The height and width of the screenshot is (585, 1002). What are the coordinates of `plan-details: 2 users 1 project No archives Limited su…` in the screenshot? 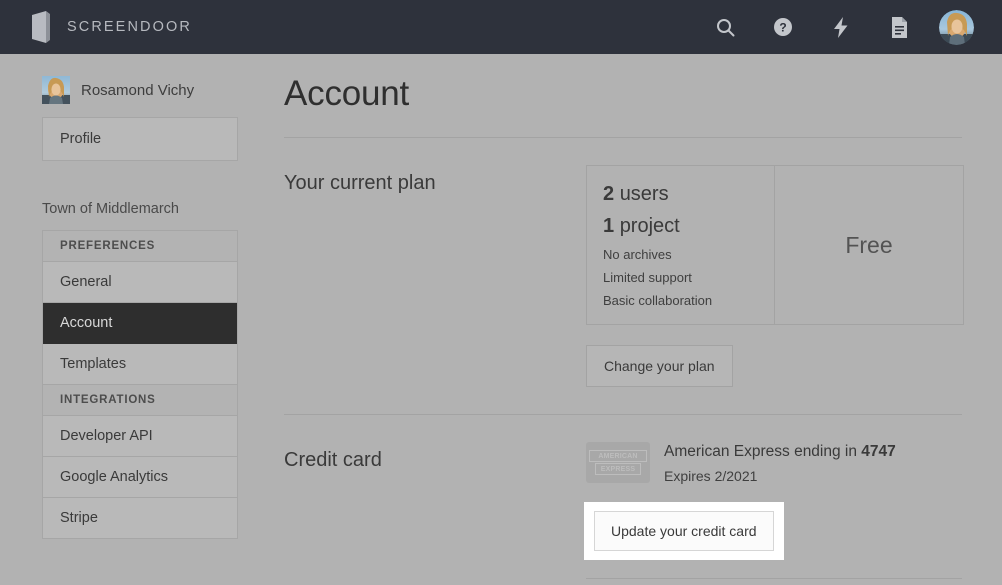 It's located at (681, 245).